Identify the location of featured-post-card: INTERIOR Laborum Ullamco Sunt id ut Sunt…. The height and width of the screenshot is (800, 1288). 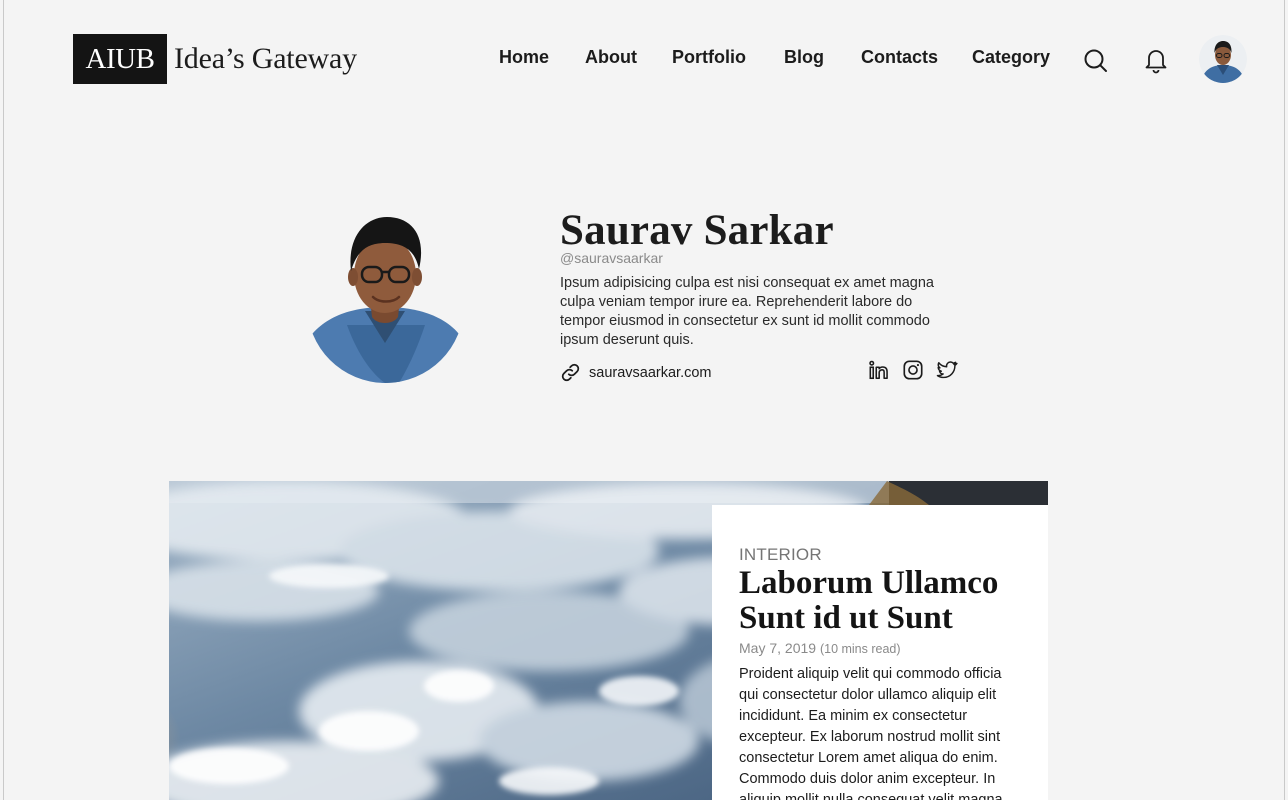
(880, 652).